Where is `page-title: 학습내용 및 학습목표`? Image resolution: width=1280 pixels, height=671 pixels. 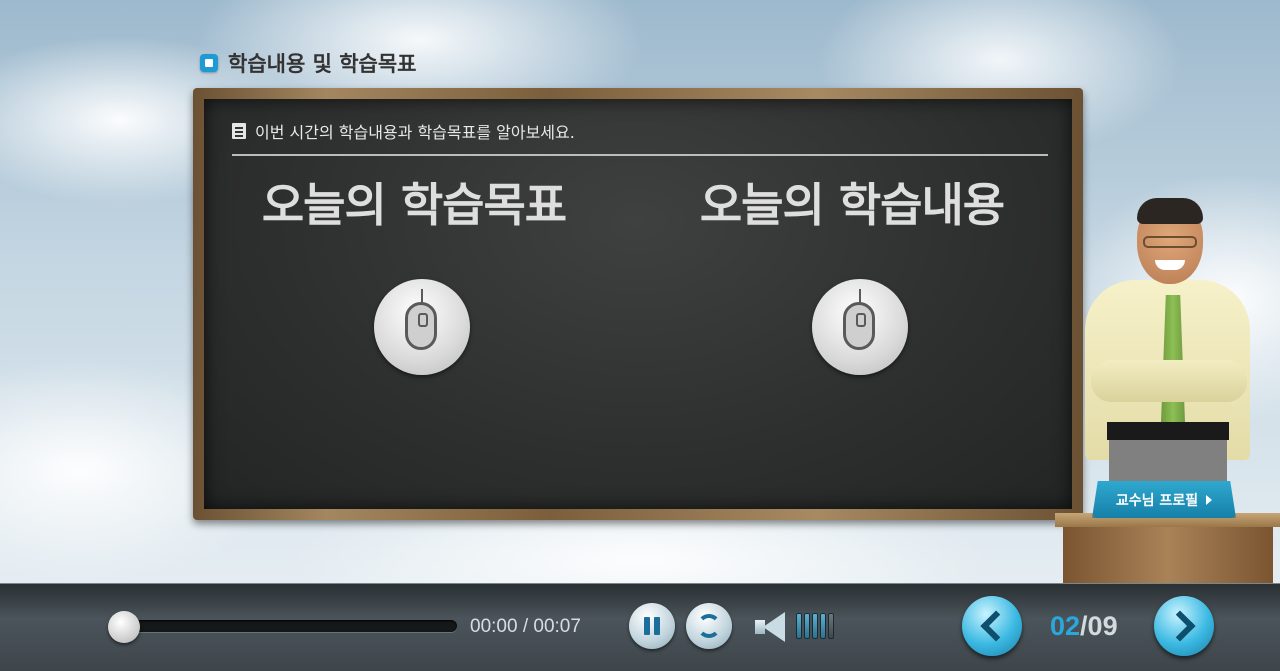
page-title: 학습내용 및 학습목표 is located at coordinates (322, 64).